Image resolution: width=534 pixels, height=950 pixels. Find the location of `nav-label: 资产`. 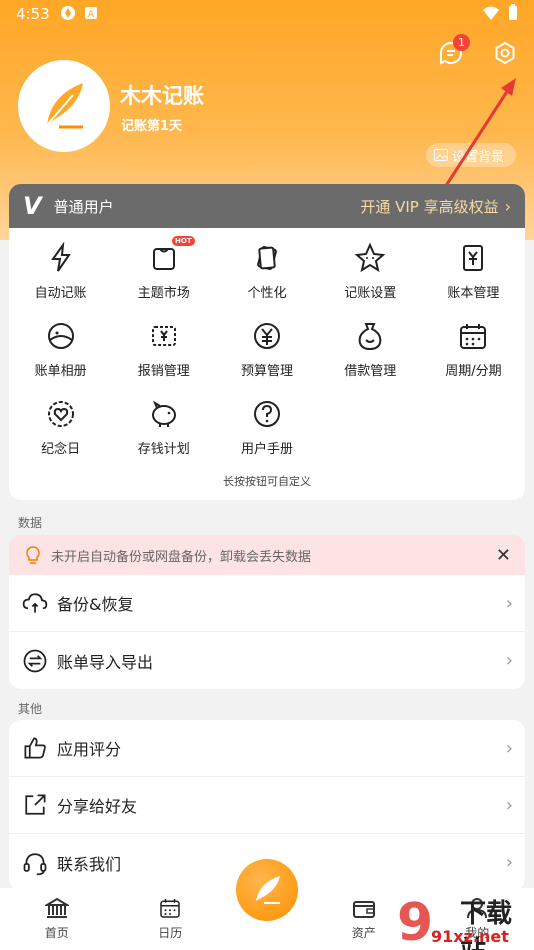

nav-label: 资产 is located at coordinates (363, 933).